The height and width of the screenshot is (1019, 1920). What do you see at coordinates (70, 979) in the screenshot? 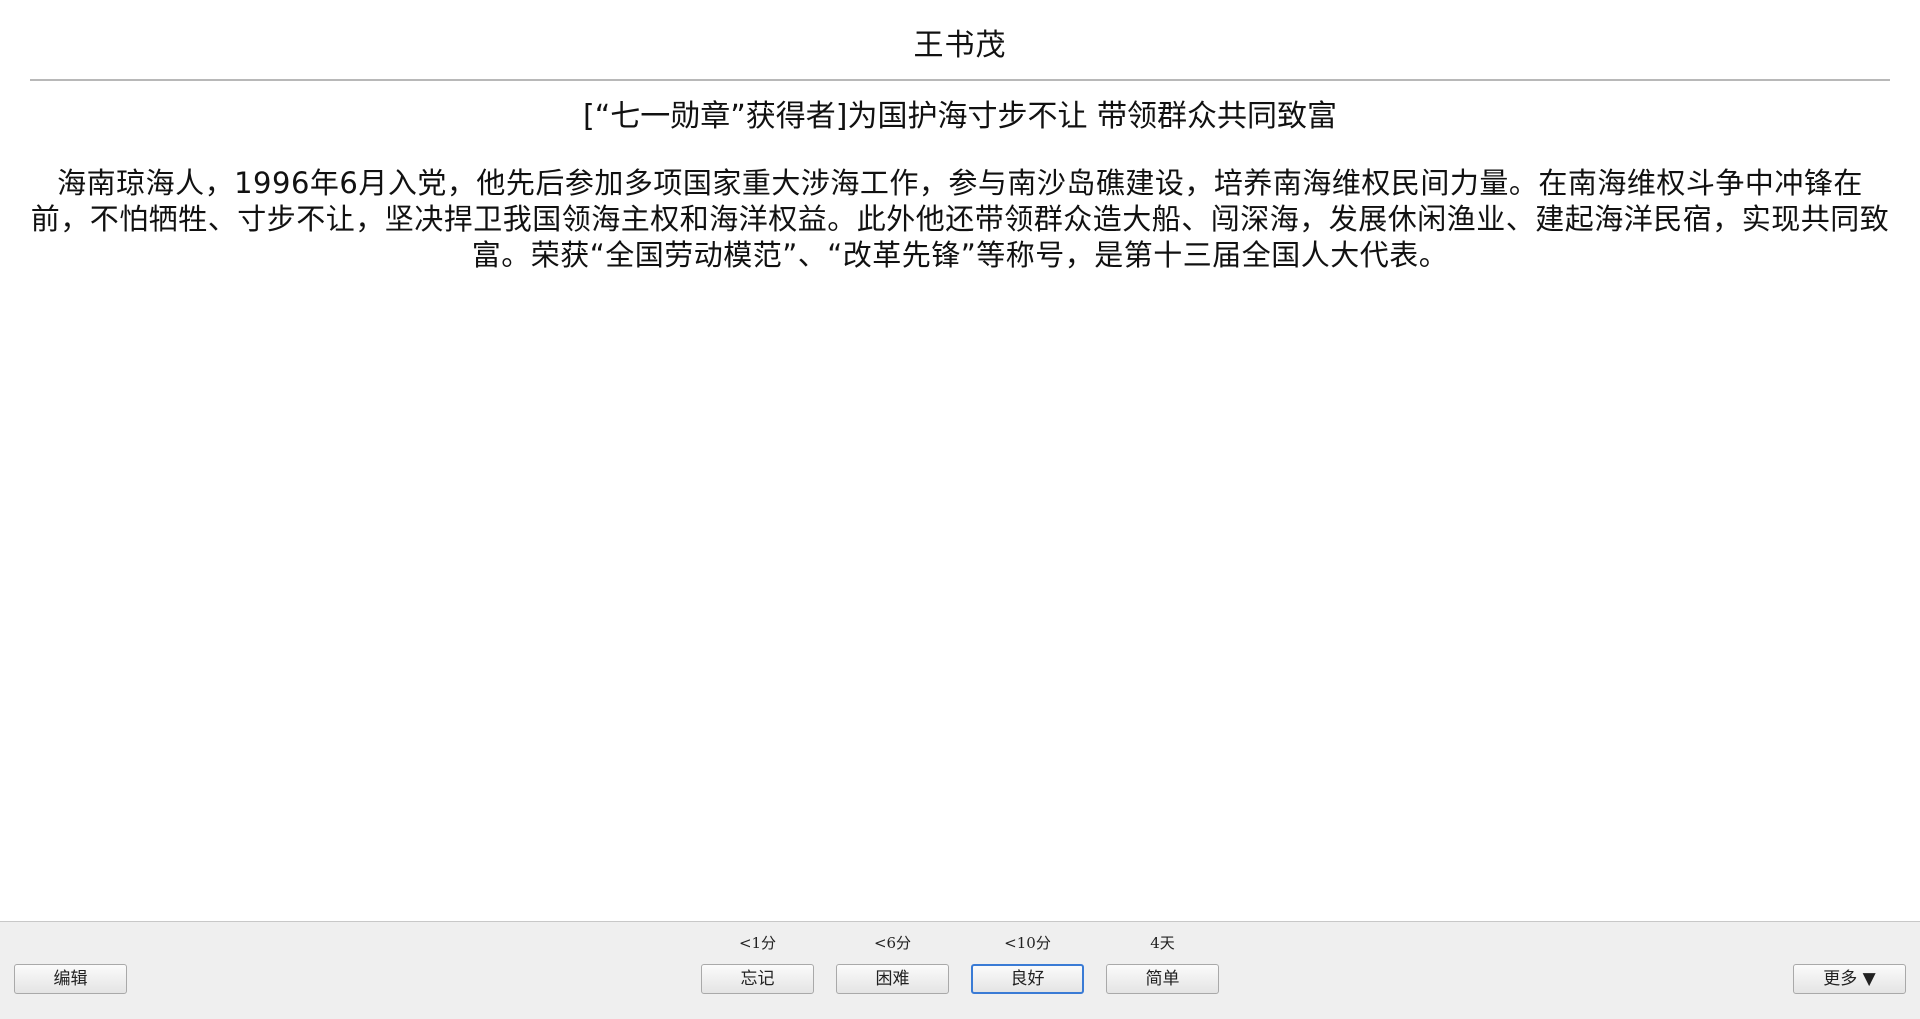
I see `edit-button: 编辑` at bounding box center [70, 979].